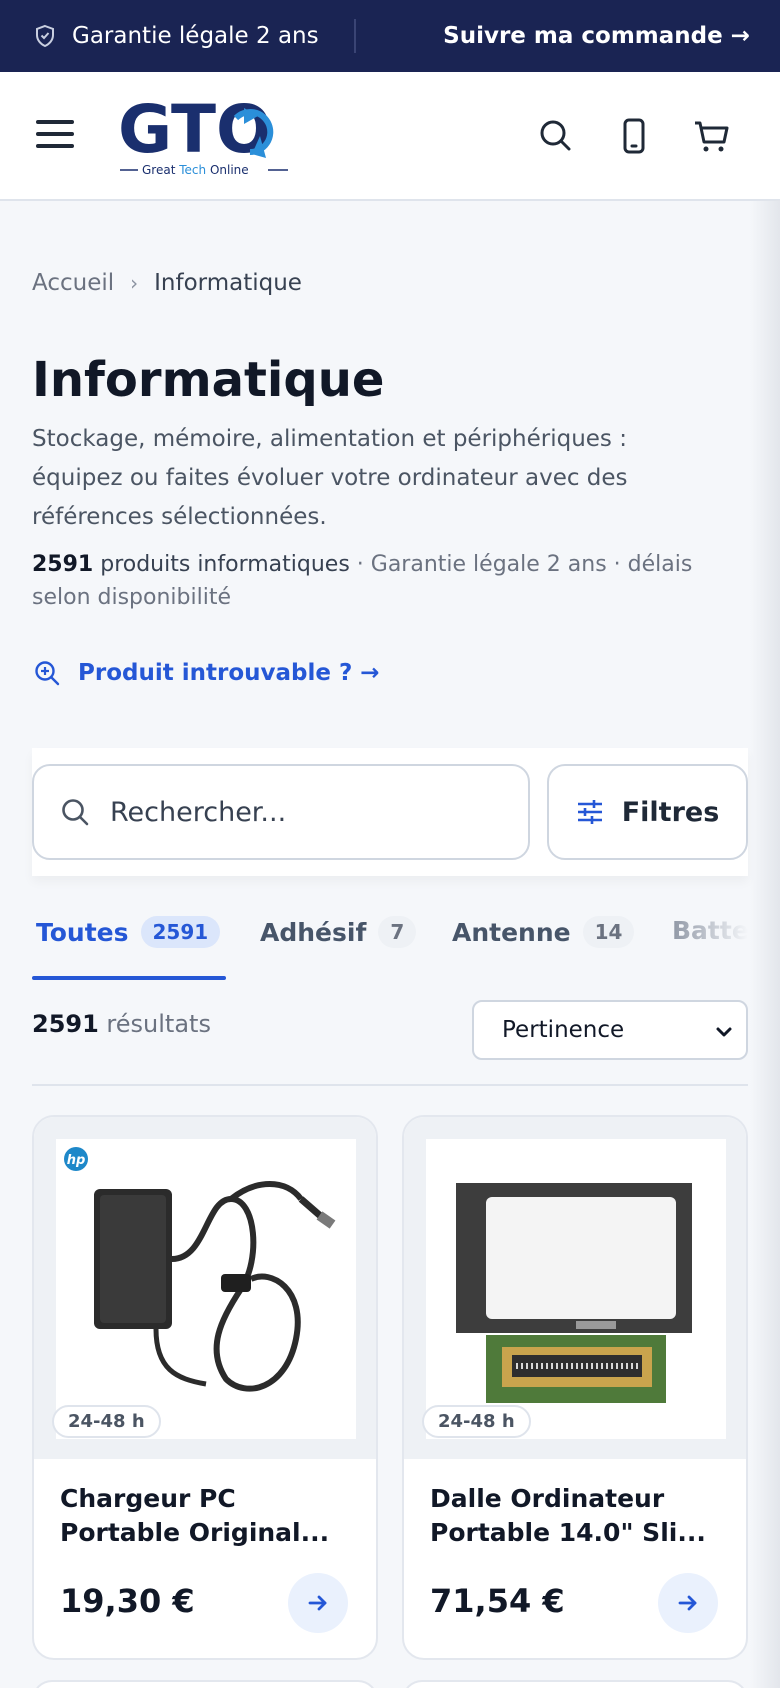 This screenshot has width=780, height=1688. I want to click on sliders-icon, so click(589, 812).